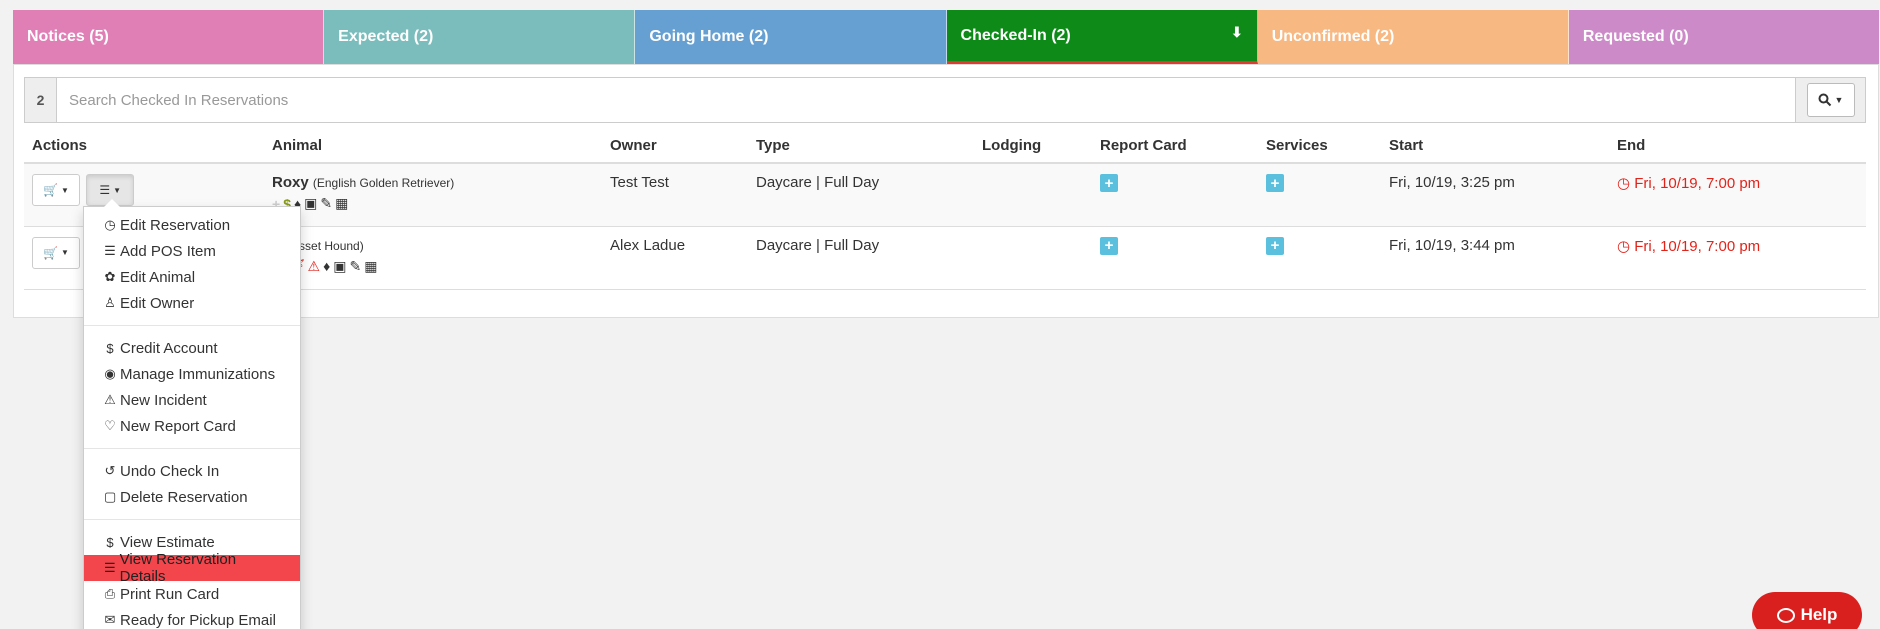  I want to click on print-icon: ⎙, so click(110, 593).